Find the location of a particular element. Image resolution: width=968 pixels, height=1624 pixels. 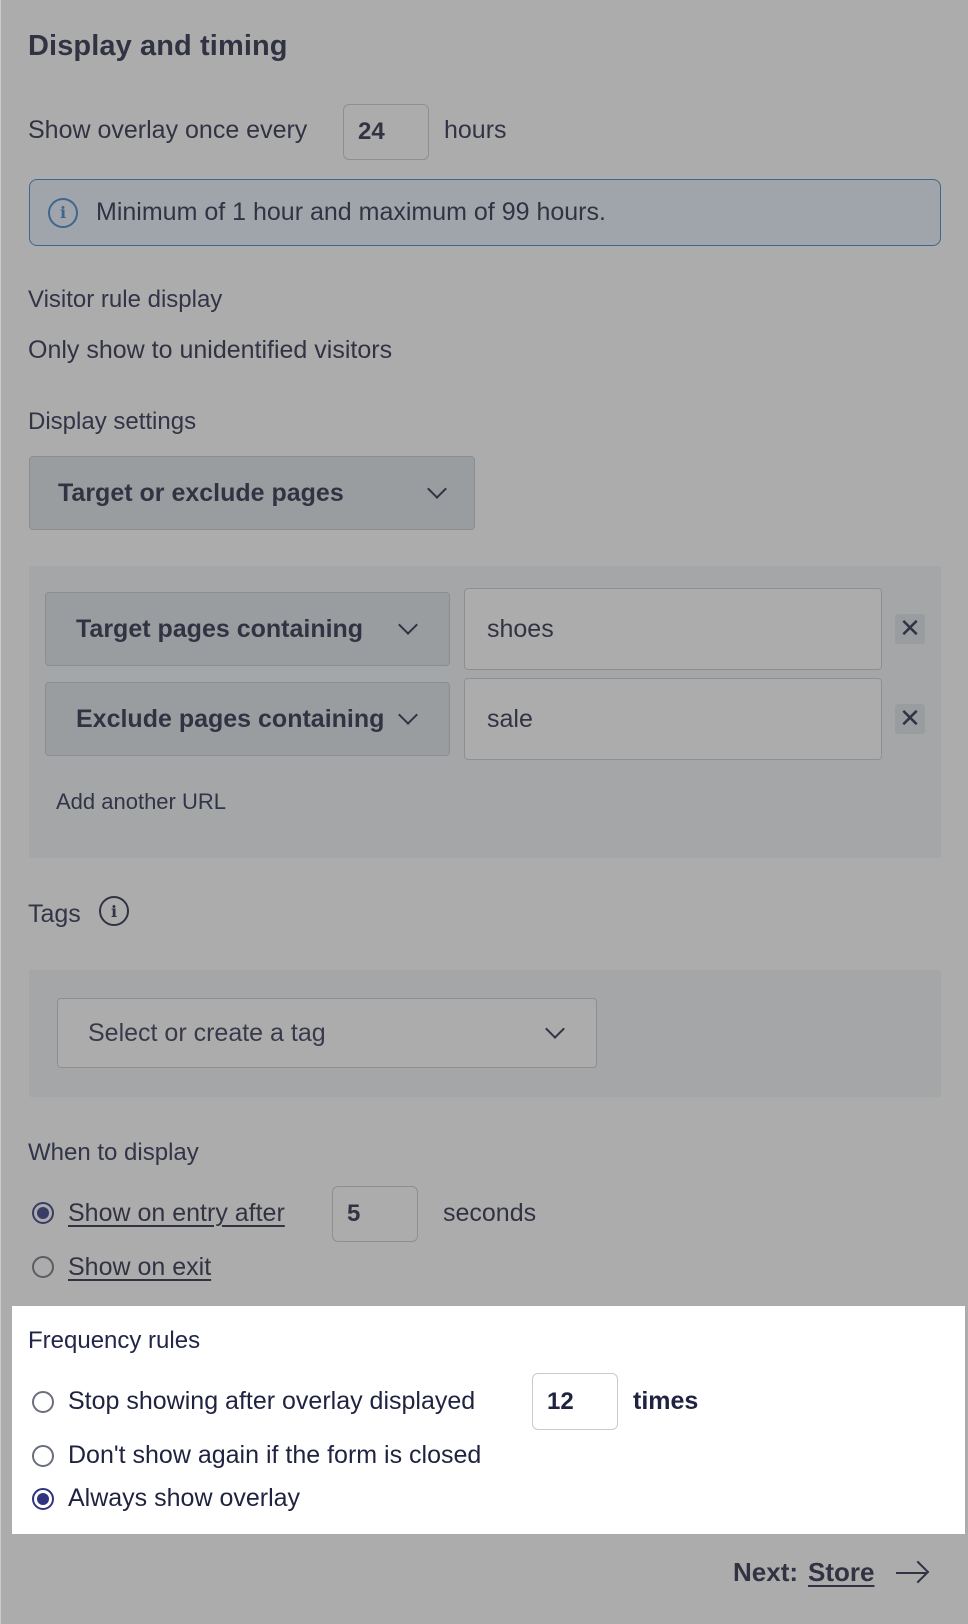

hours-input: 24 is located at coordinates (386, 132).